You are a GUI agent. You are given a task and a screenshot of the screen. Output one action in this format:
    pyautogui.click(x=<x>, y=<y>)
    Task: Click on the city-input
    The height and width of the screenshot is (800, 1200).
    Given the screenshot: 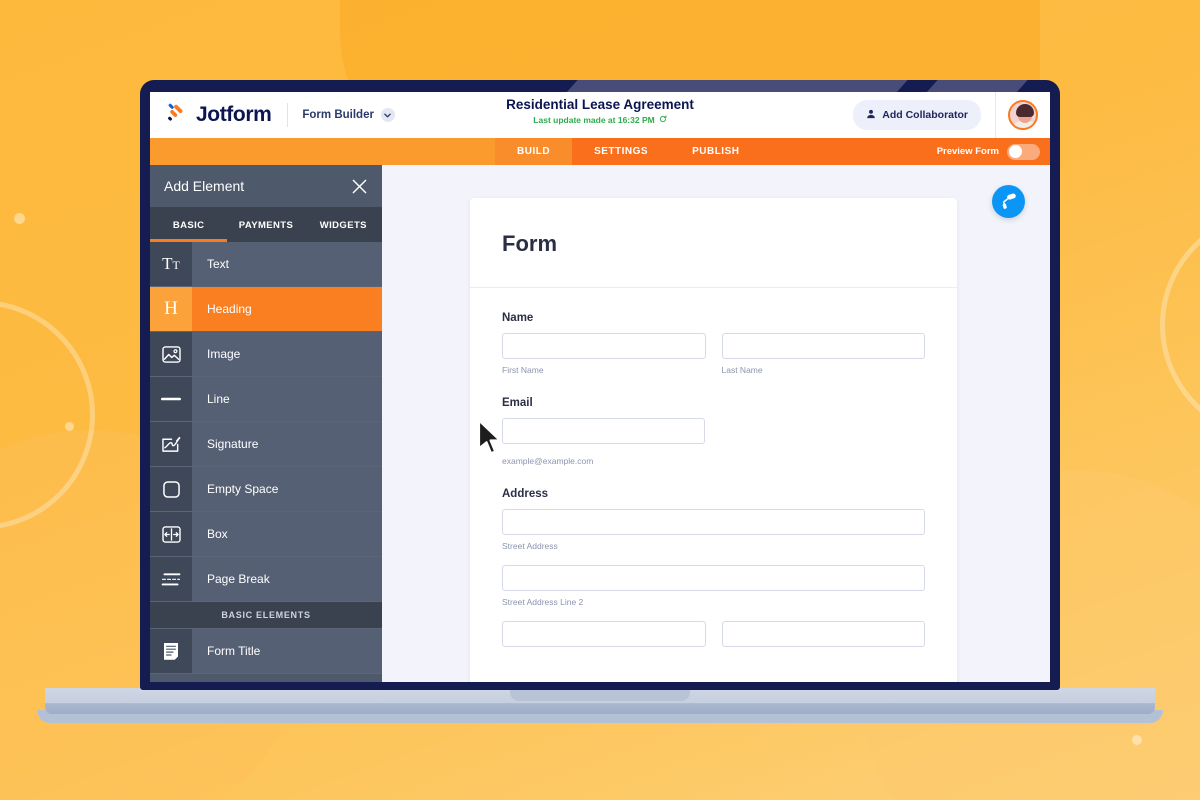 What is the action you would take?
    pyautogui.click(x=604, y=634)
    